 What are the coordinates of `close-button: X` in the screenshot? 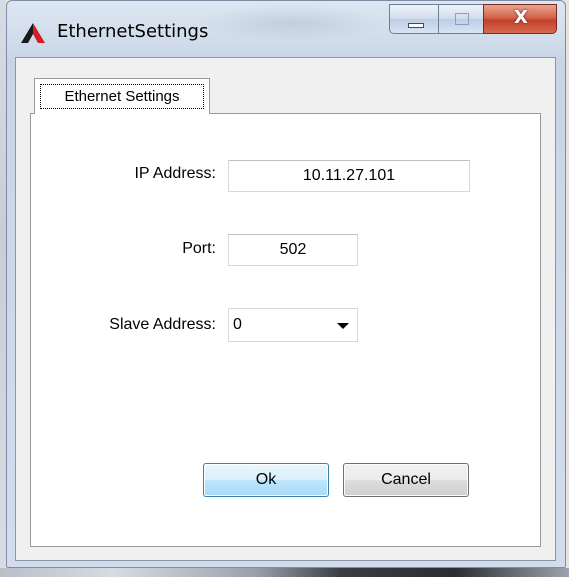 It's located at (520, 19).